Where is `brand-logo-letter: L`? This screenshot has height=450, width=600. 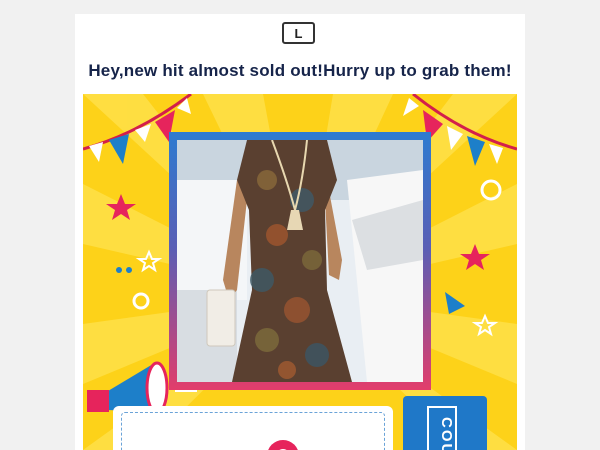
brand-logo-letter: L is located at coordinates (298, 33).